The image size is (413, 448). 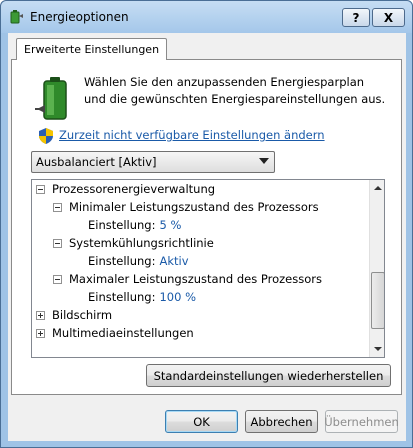 What do you see at coordinates (361, 421) in the screenshot?
I see `apply-button: Übernehmen` at bounding box center [361, 421].